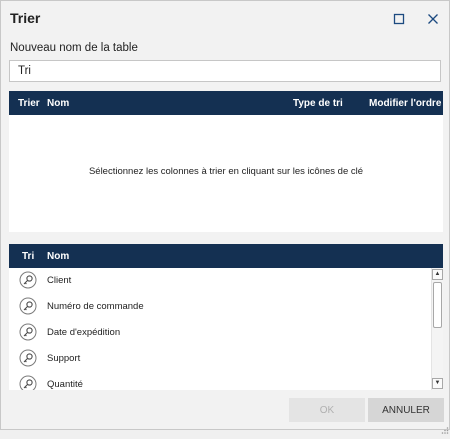 The image size is (450, 439). What do you see at coordinates (25, 18) in the screenshot?
I see `dialog-title: Trier` at bounding box center [25, 18].